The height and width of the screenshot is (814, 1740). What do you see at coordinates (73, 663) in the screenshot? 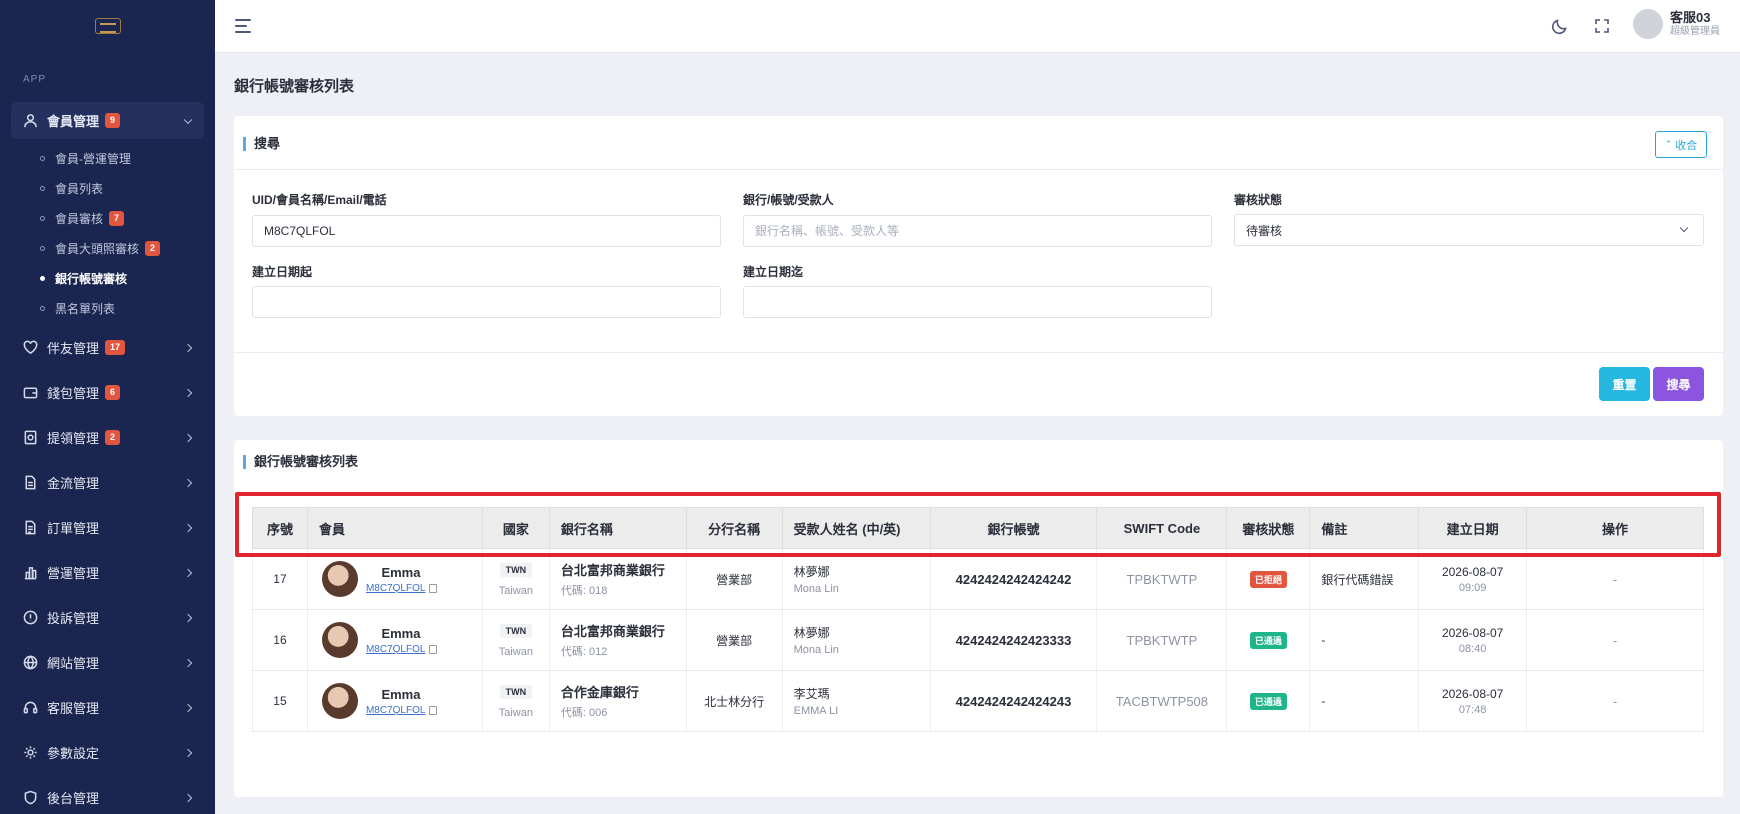
I see `sidebar-item-label: 網站管理` at bounding box center [73, 663].